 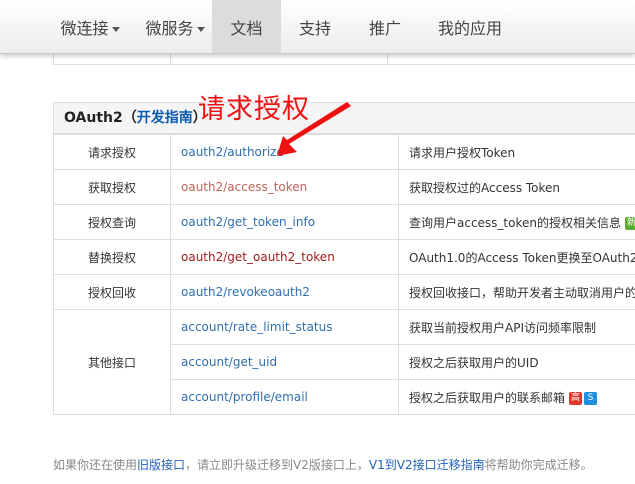 I want to click on category-cell: 获取授权, so click(x=112, y=187).